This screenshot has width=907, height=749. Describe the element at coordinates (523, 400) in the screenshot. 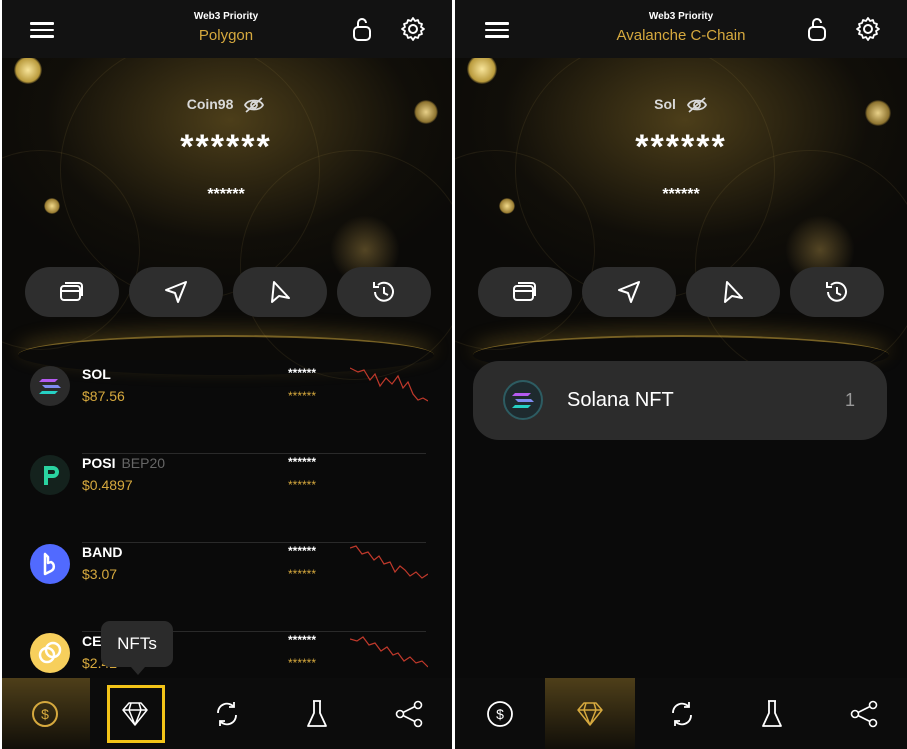

I see `solana-nft-icon` at that location.